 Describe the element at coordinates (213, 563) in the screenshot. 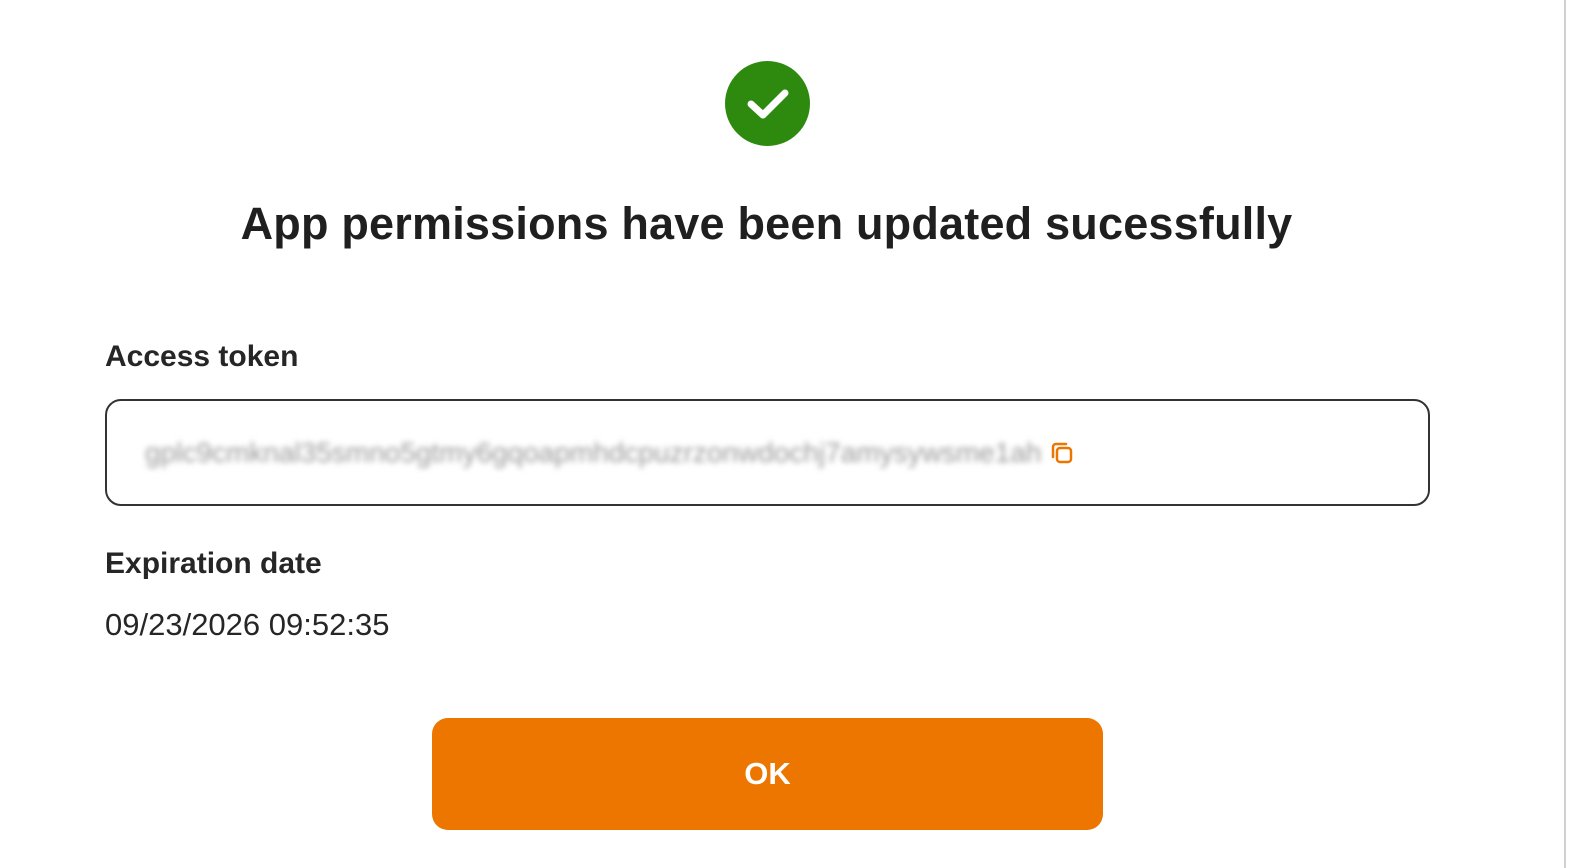

I see `expiration-date-label: Expiration date` at that location.